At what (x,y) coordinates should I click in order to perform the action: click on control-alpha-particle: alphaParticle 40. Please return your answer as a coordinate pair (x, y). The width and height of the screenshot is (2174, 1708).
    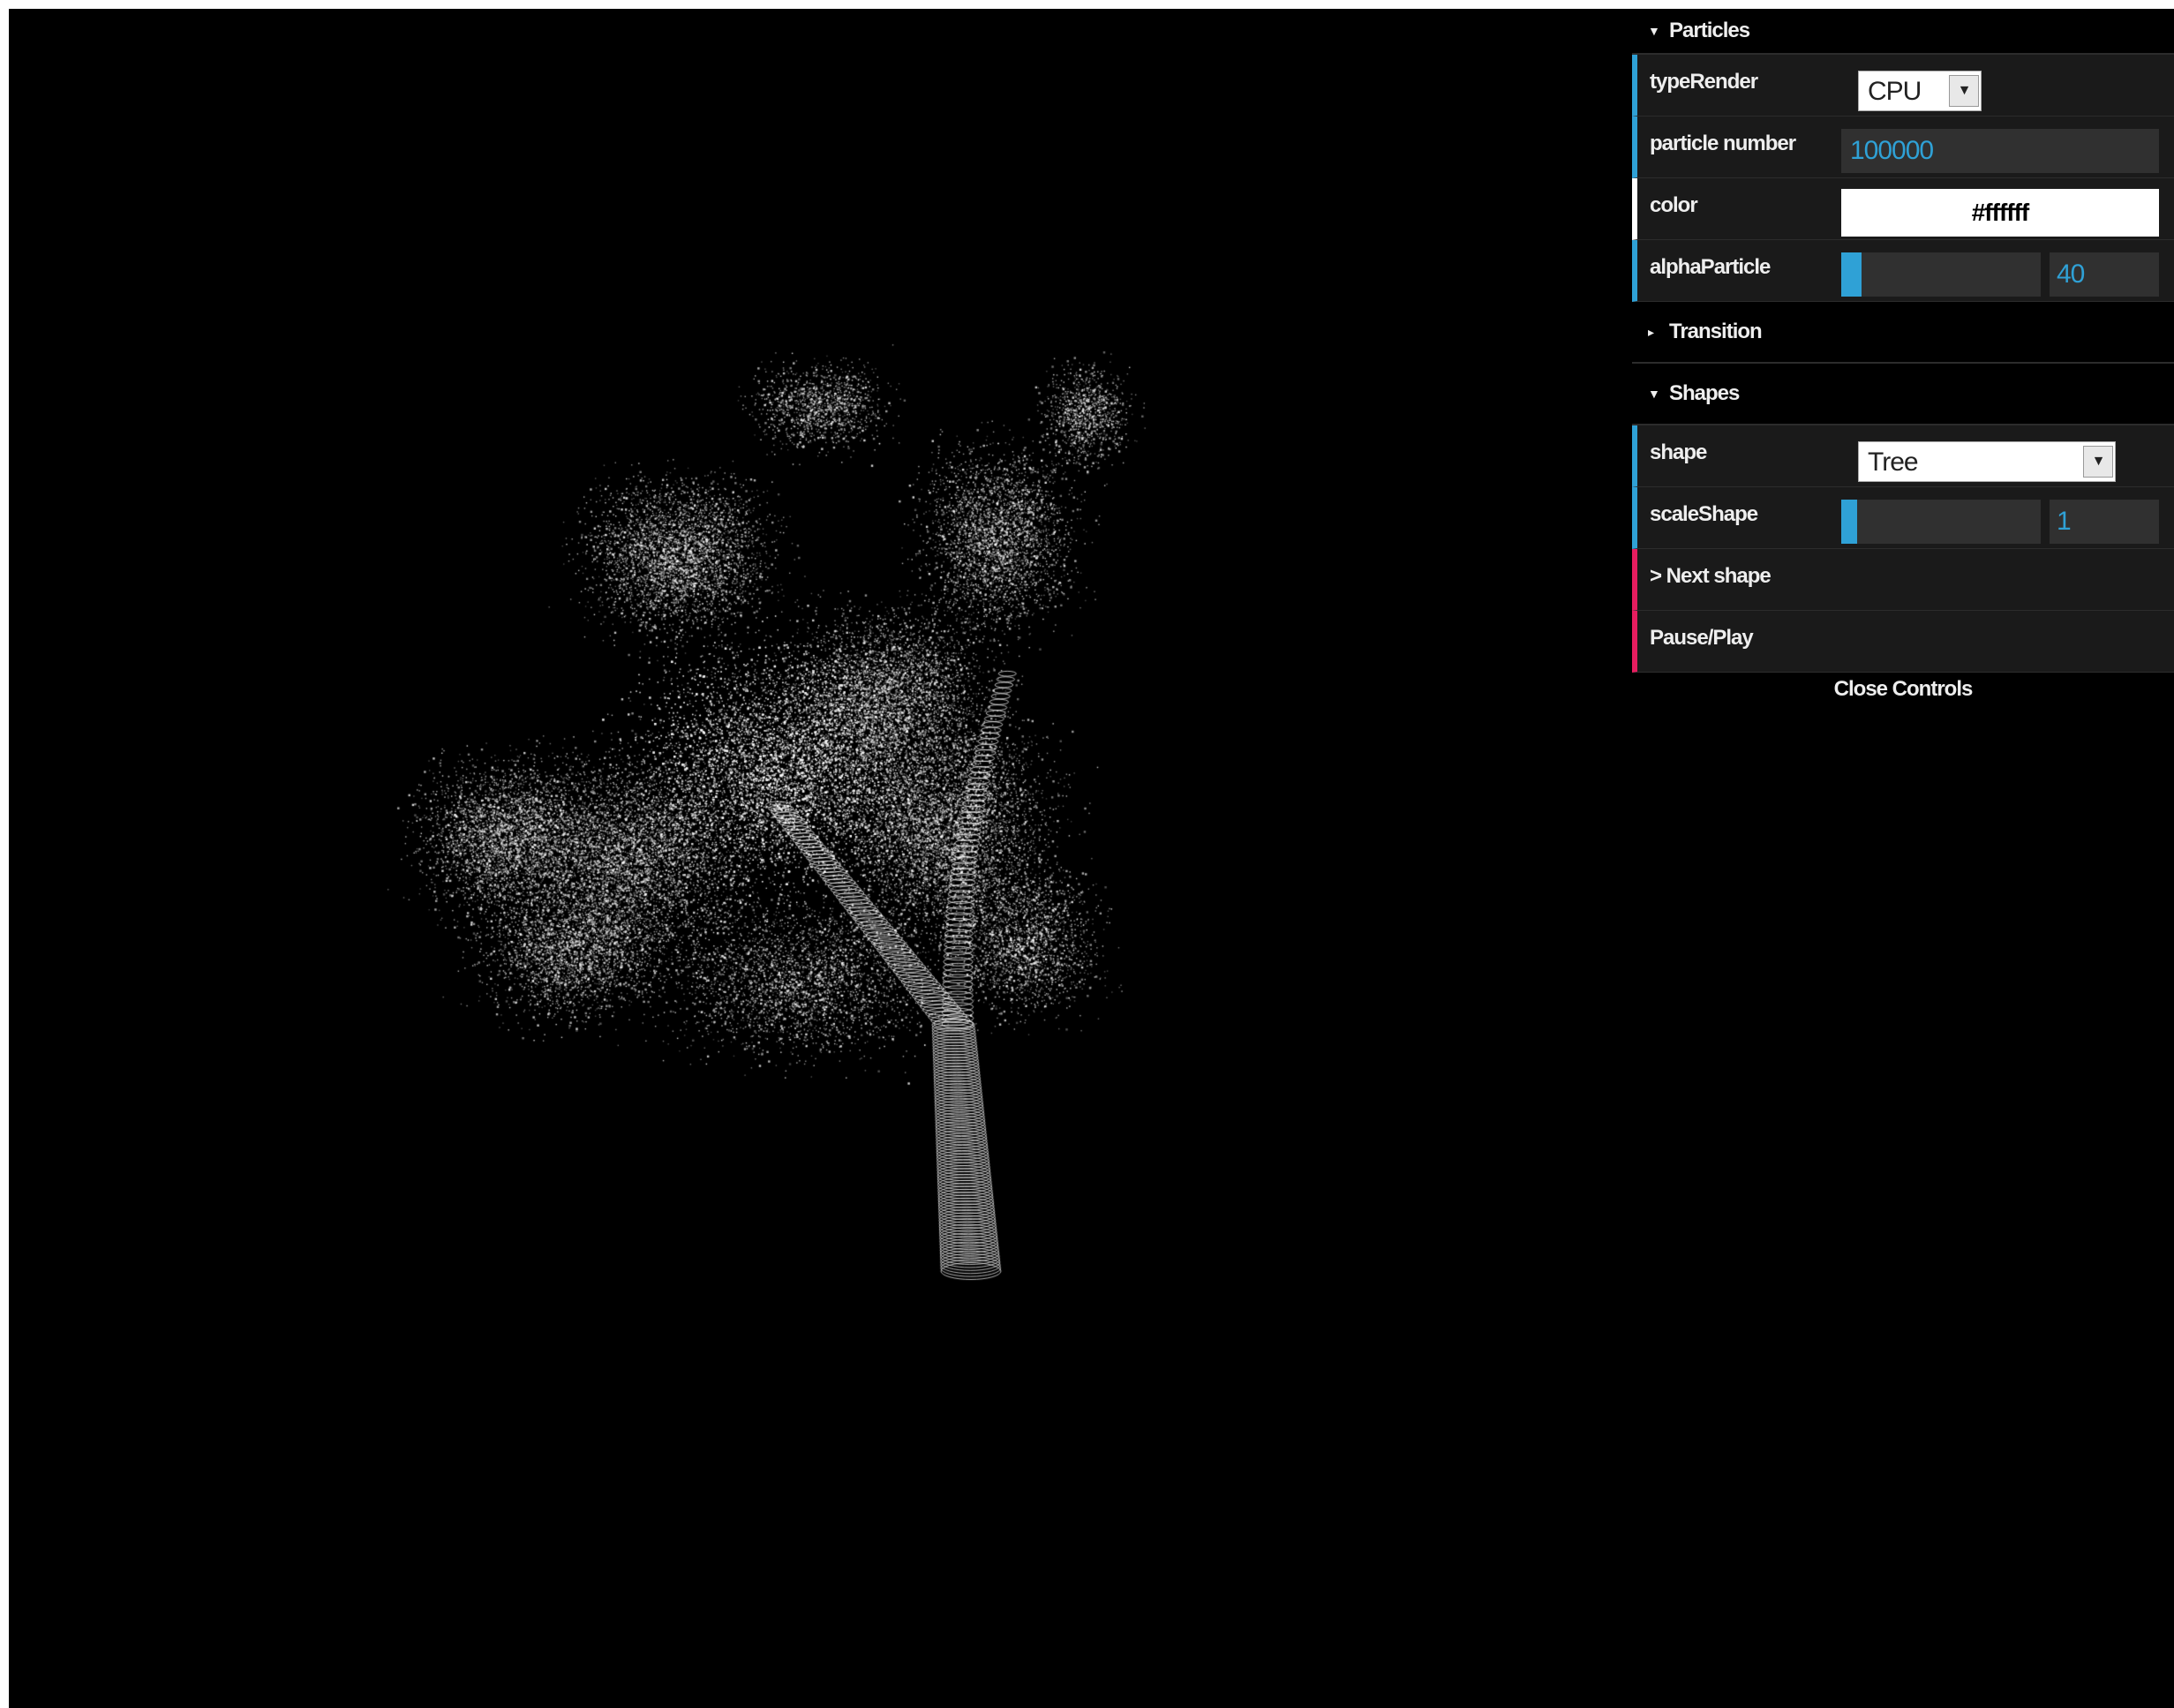
    Looking at the image, I should click on (1903, 271).